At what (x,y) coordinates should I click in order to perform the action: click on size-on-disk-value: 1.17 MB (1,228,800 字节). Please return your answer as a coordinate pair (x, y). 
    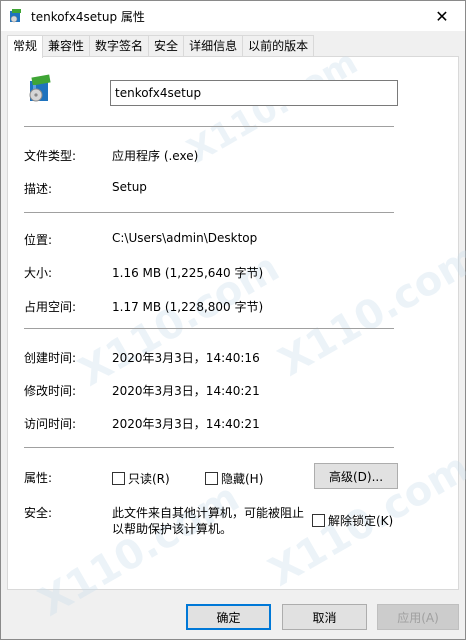
    Looking at the image, I should click on (188, 307).